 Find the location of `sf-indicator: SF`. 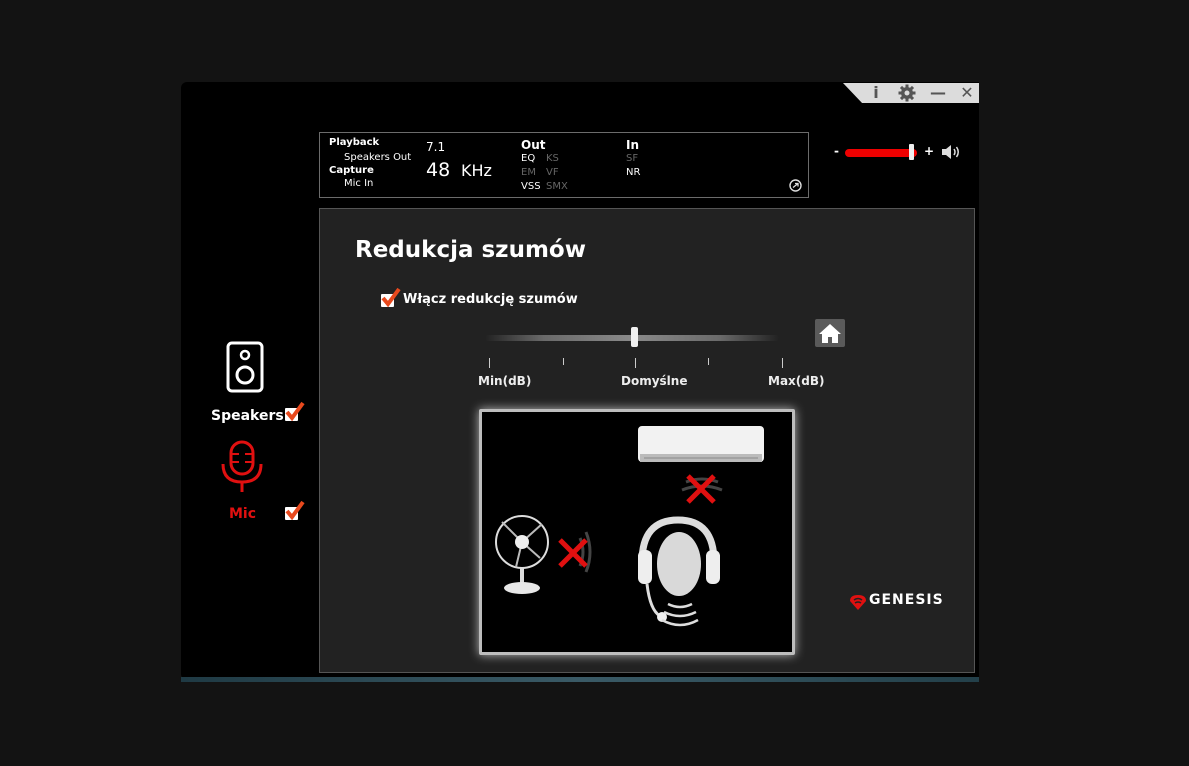

sf-indicator: SF is located at coordinates (632, 158).